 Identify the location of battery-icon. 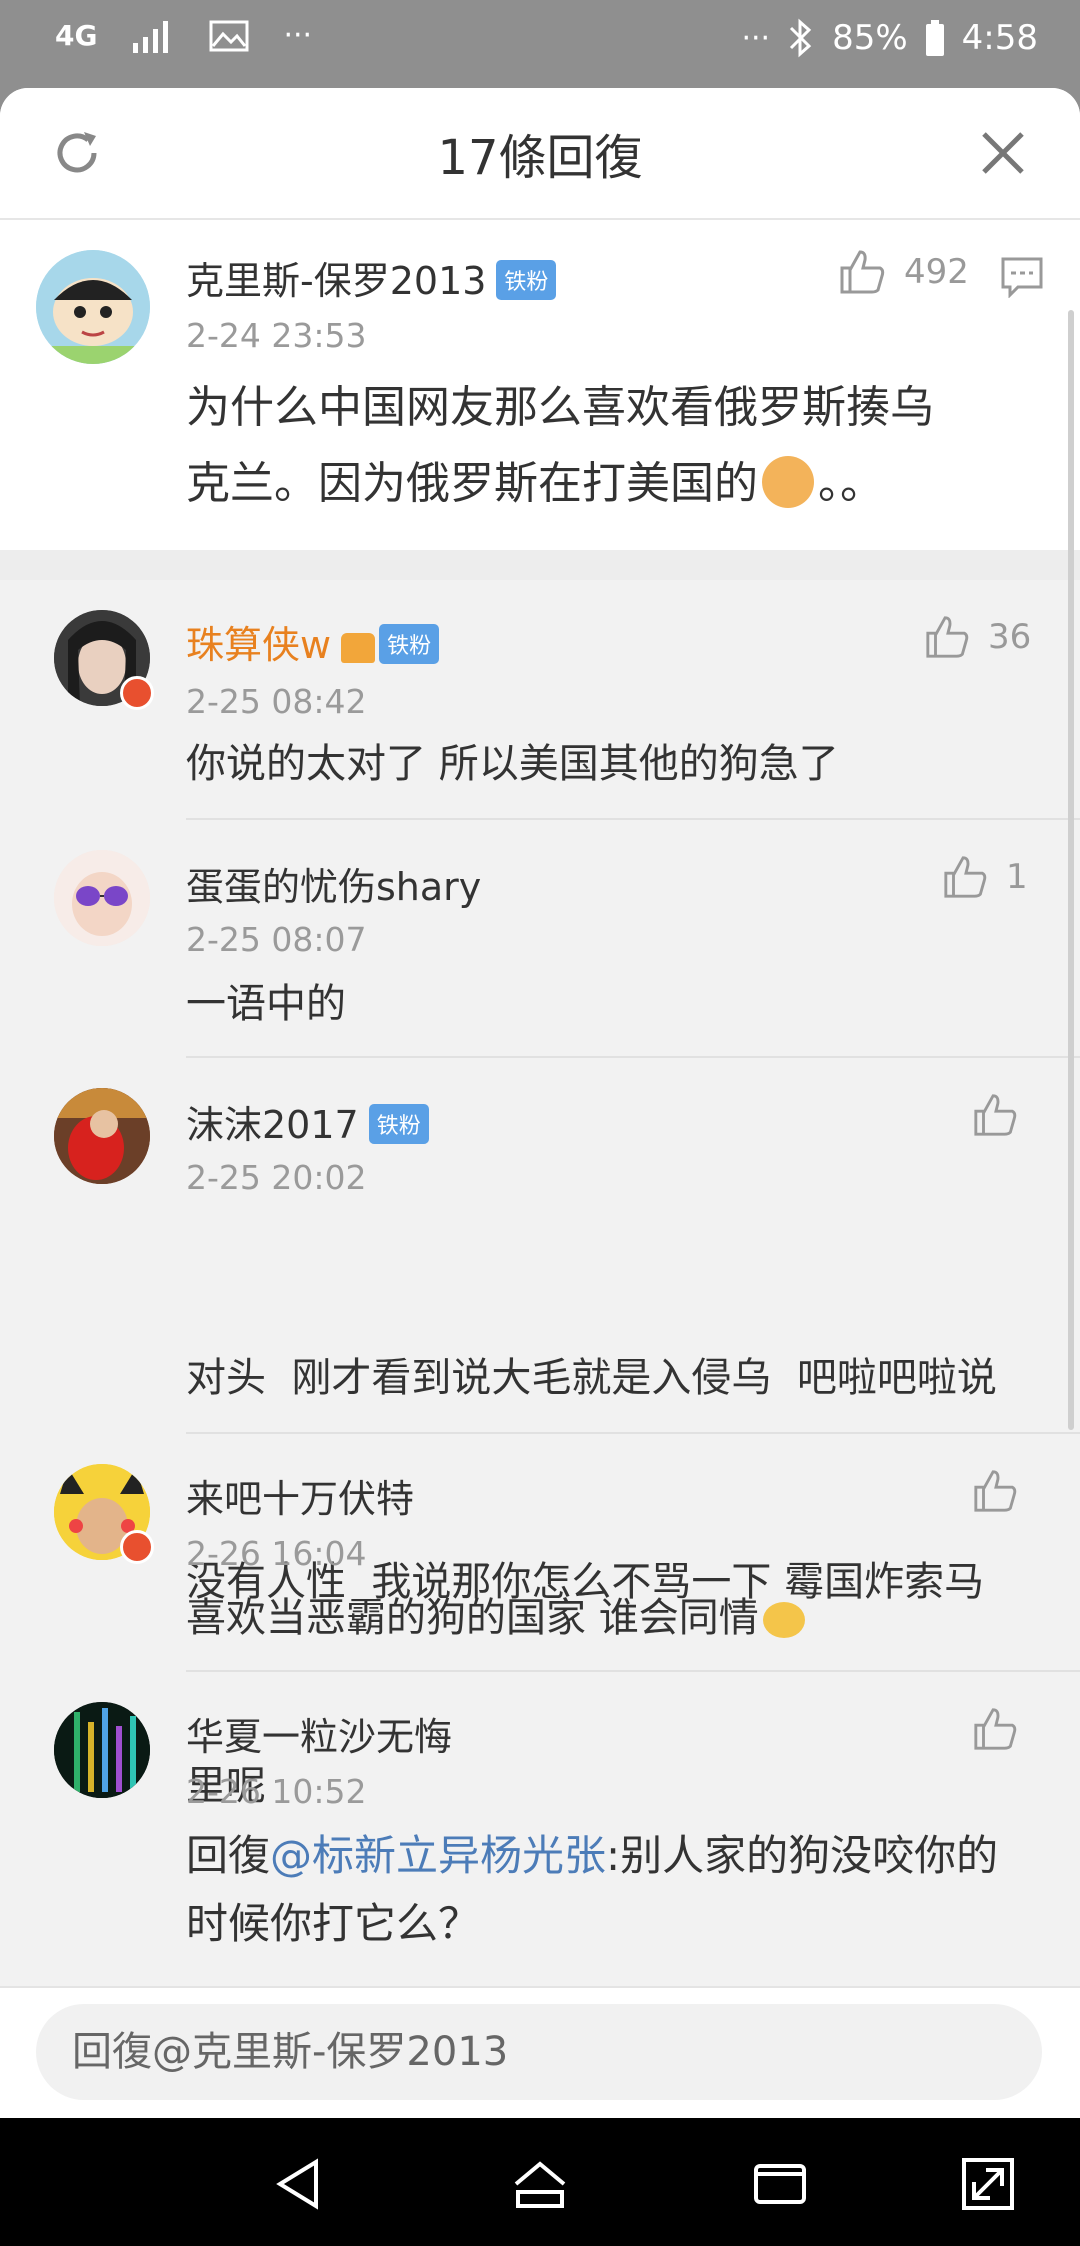
(934, 38).